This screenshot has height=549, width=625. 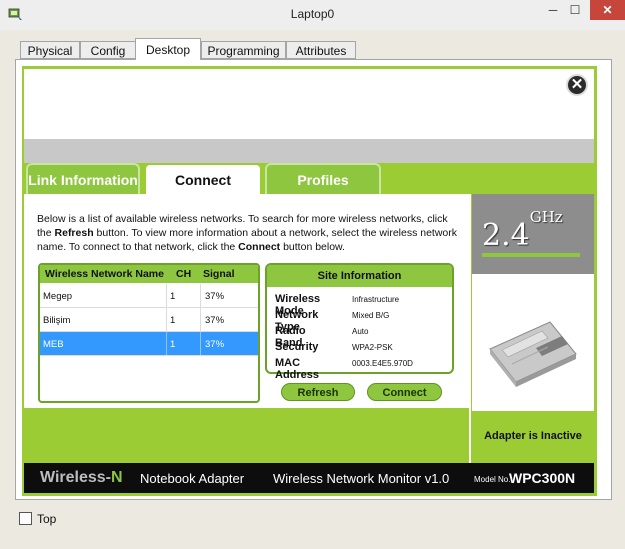 I want to click on footer-model-no-label: Model No., so click(x=492, y=479).